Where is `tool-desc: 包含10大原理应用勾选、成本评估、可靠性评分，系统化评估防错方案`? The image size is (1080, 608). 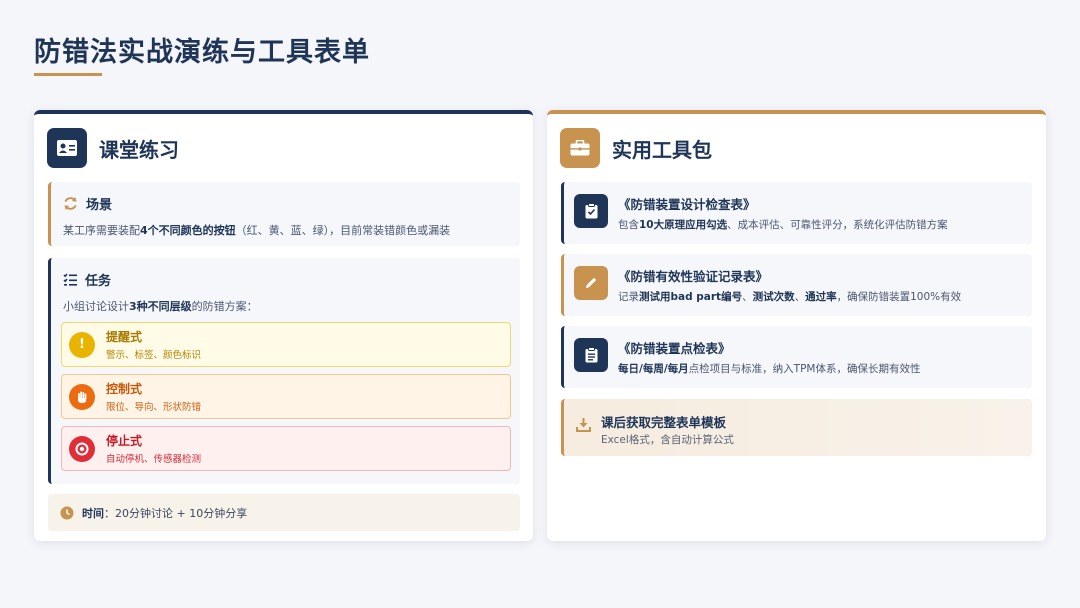 tool-desc: 包含10大原理应用勾选、成本评估、可靠性评分，系统化评估防错方案 is located at coordinates (783, 224).